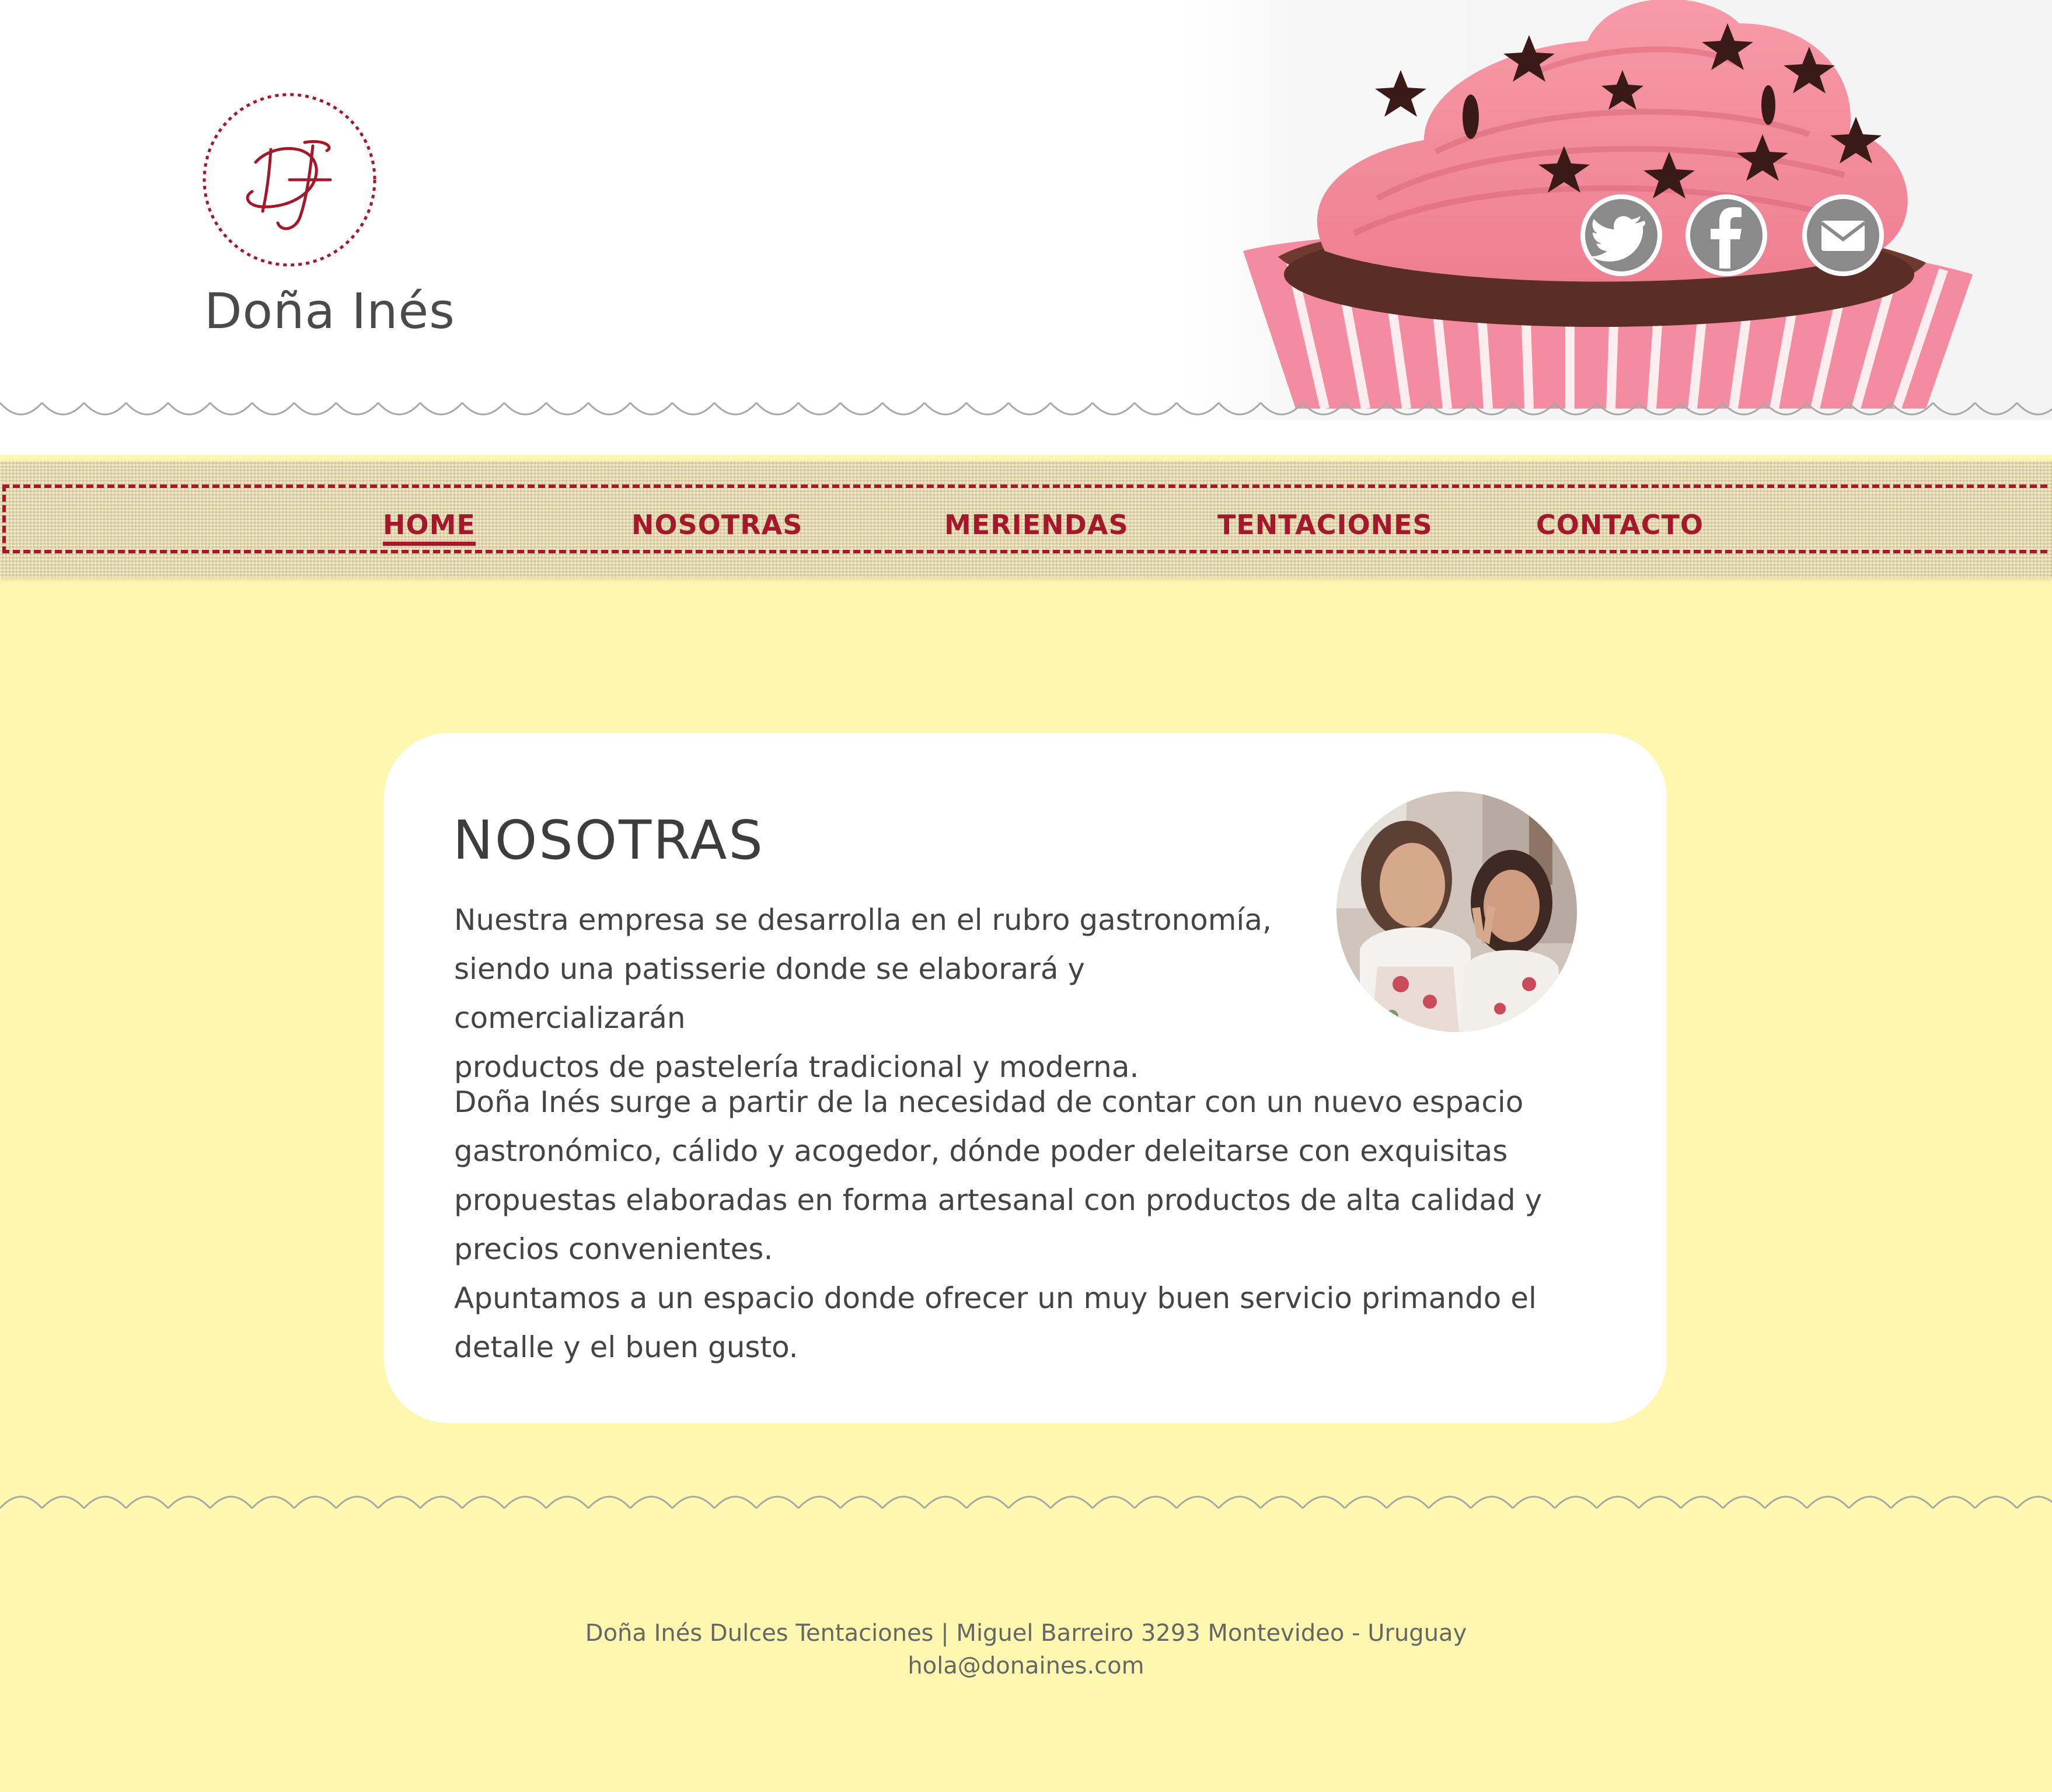  I want to click on facebook-button, so click(1727, 235).